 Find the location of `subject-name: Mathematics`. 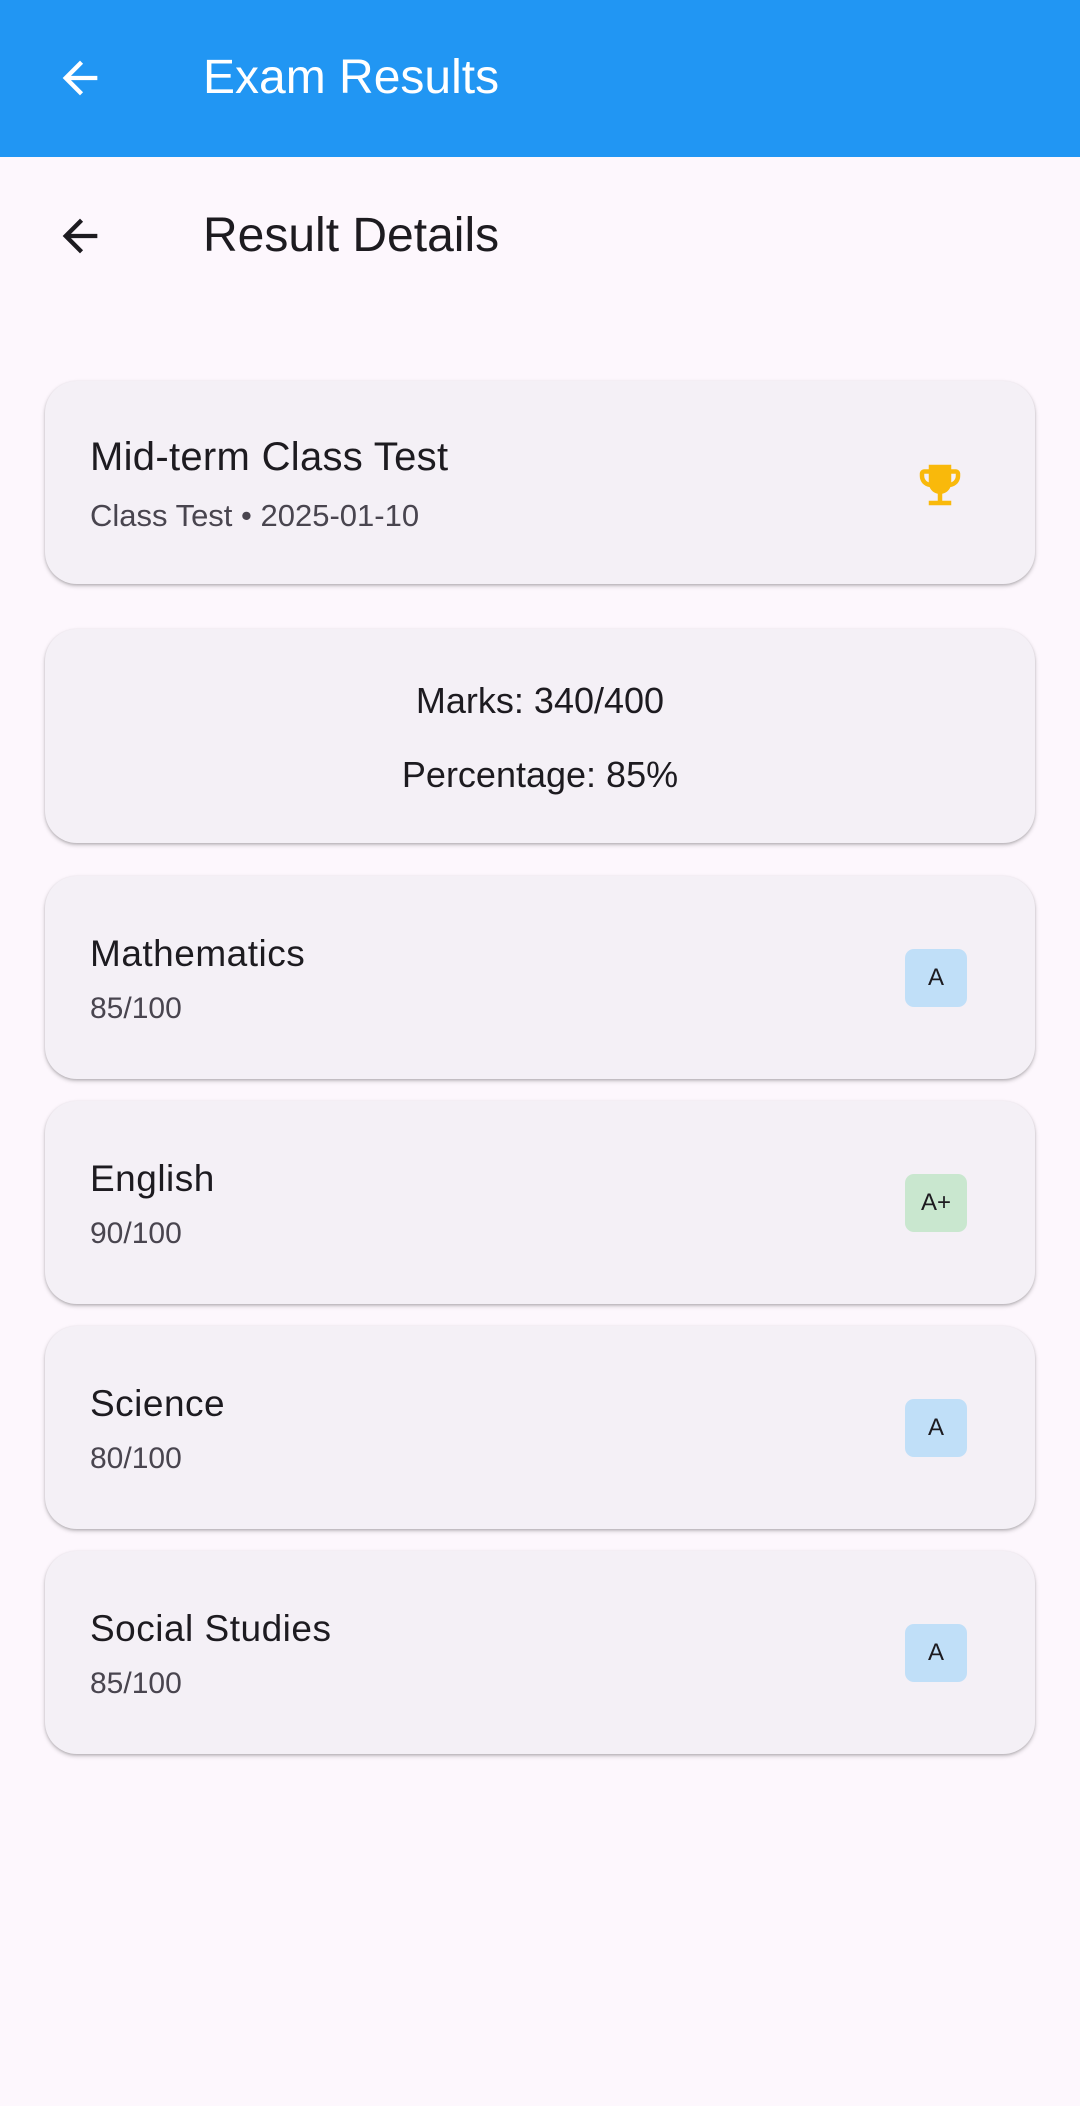

subject-name: Mathematics is located at coordinates (198, 953).